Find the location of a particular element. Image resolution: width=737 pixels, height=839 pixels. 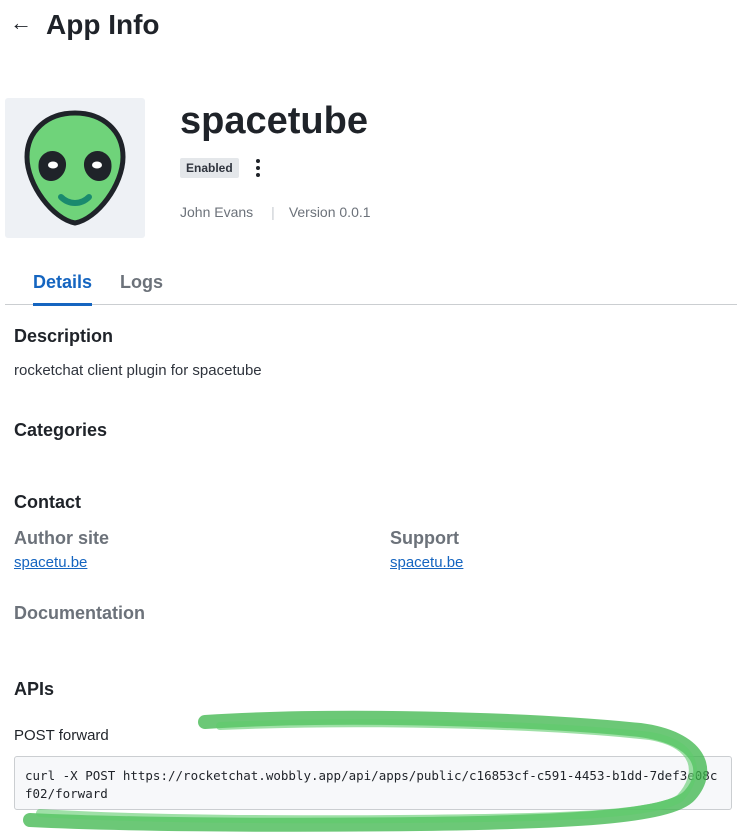

author-site-link: spacetu.be is located at coordinates (50, 562).